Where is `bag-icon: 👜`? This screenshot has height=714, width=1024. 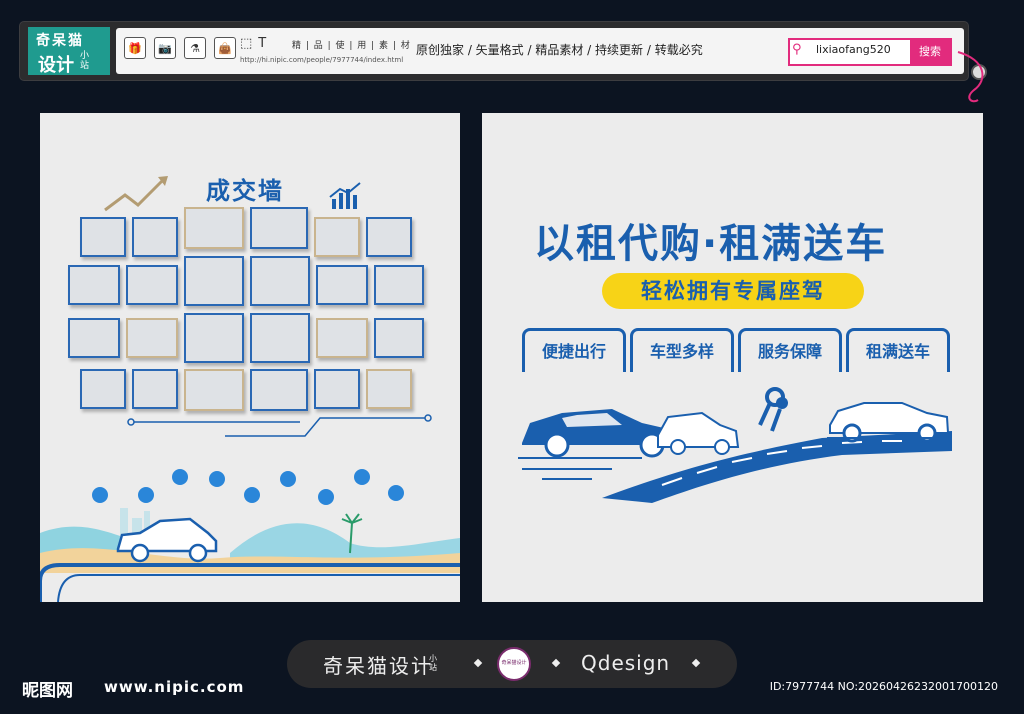
bag-icon: 👜 is located at coordinates (225, 48).